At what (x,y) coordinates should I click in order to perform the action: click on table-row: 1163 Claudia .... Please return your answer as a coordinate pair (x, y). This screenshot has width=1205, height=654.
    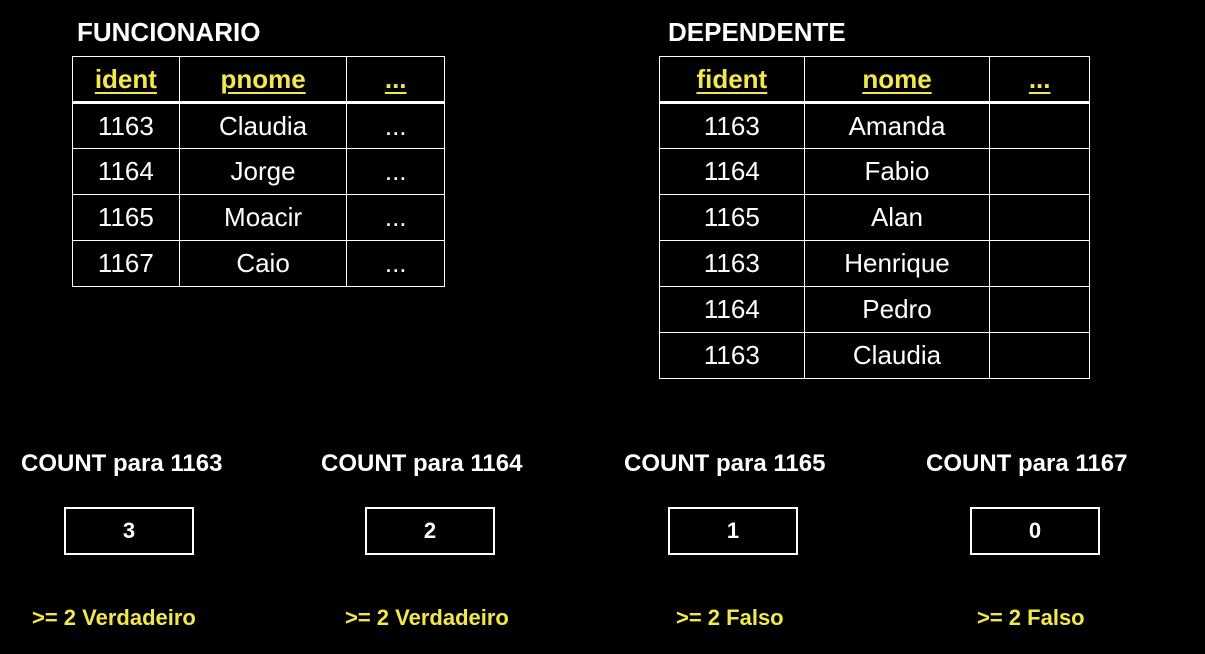
    Looking at the image, I should click on (258, 125).